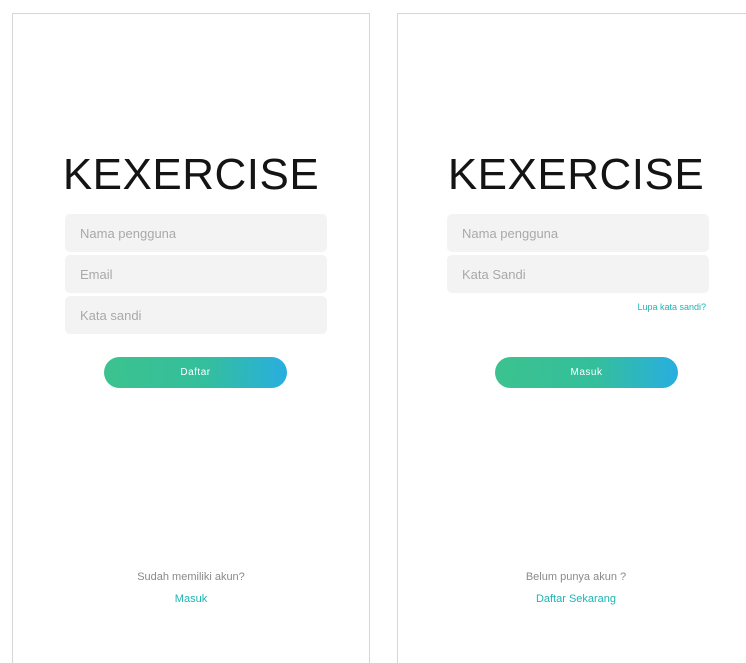  What do you see at coordinates (586, 372) in the screenshot?
I see `login-button: Masuk` at bounding box center [586, 372].